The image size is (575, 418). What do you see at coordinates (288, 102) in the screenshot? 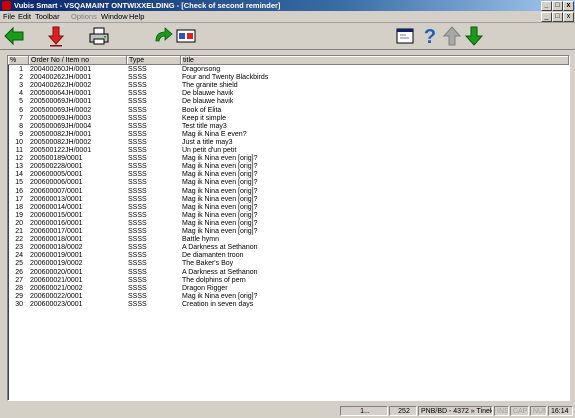
I see `table-row: 5 200500069JH/0001 SSSS De blauwe havik` at bounding box center [288, 102].